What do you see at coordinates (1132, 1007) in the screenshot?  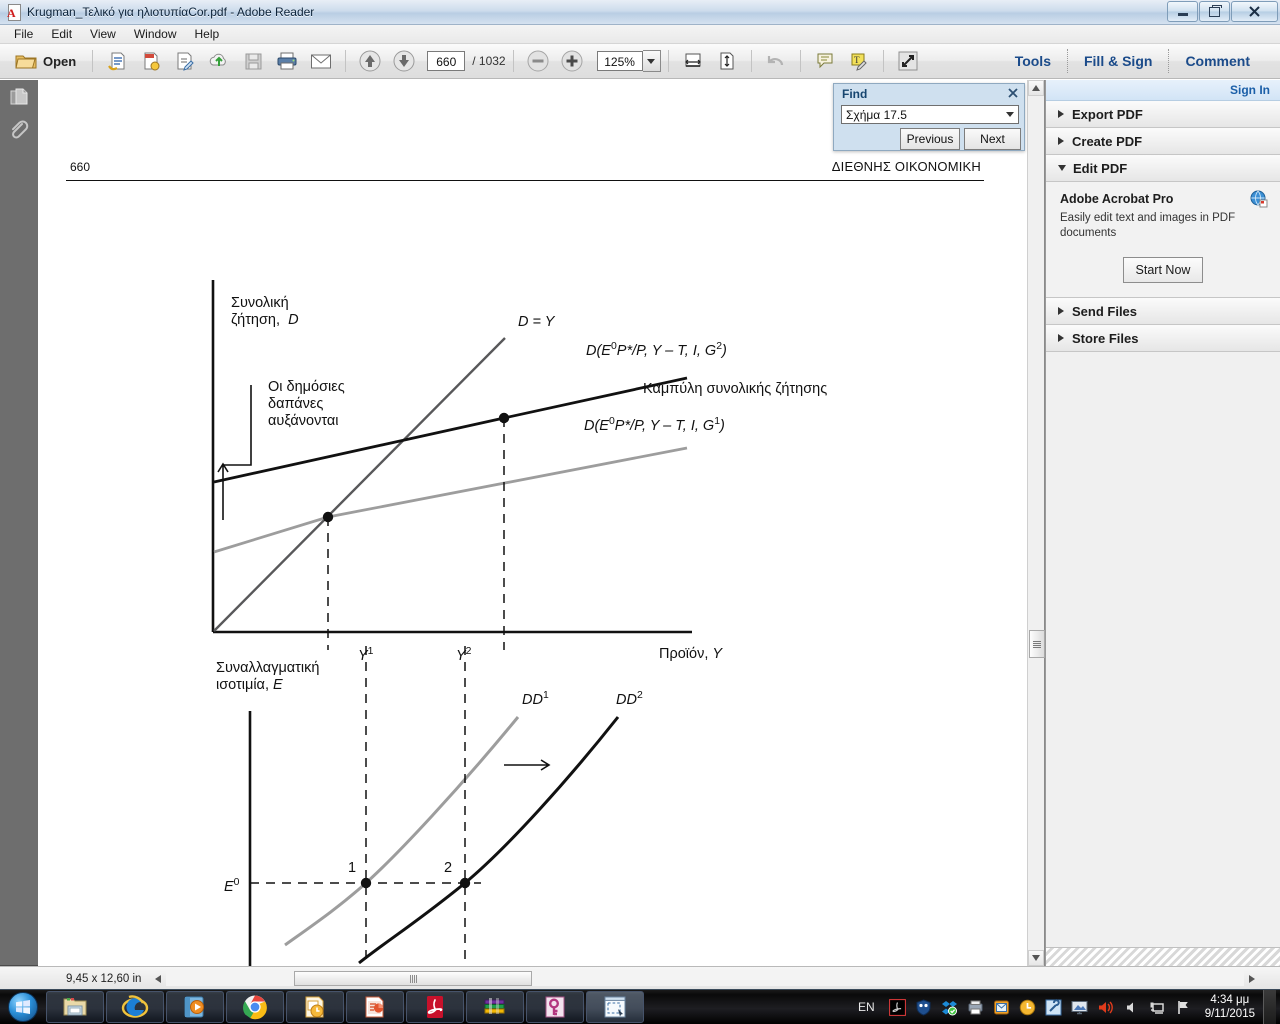 I see `speakers-tray-icon` at bounding box center [1132, 1007].